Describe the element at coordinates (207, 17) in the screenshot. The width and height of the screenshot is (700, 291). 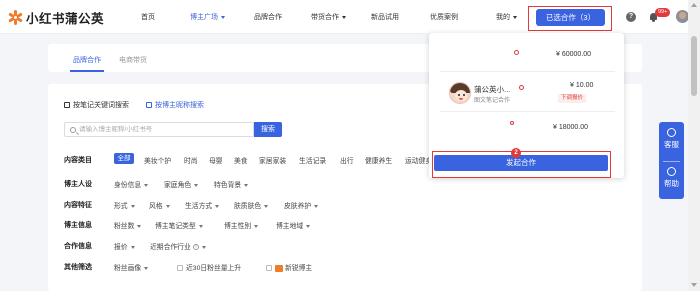
I see `nav-kol-square: 博主广场` at that location.